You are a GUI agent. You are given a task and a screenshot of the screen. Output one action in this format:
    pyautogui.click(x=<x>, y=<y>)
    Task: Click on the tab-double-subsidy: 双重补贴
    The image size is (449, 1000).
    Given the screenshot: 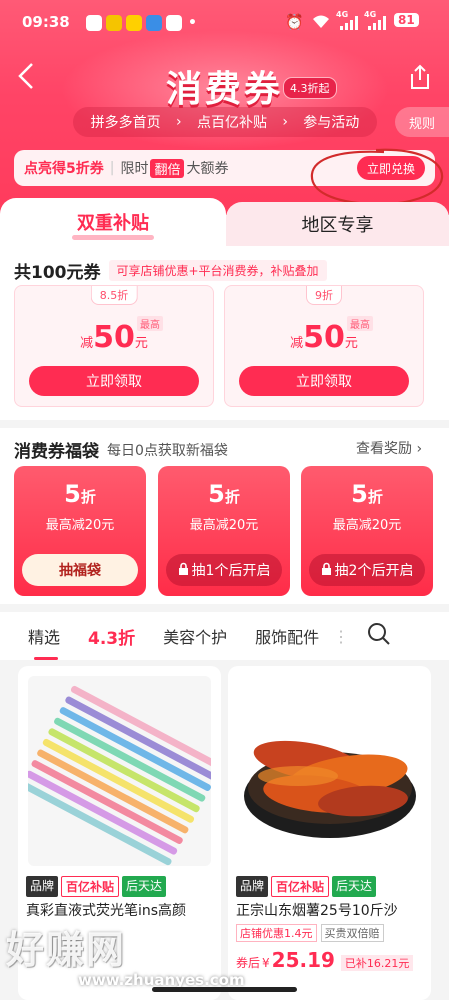 What is the action you would take?
    pyautogui.click(x=113, y=222)
    